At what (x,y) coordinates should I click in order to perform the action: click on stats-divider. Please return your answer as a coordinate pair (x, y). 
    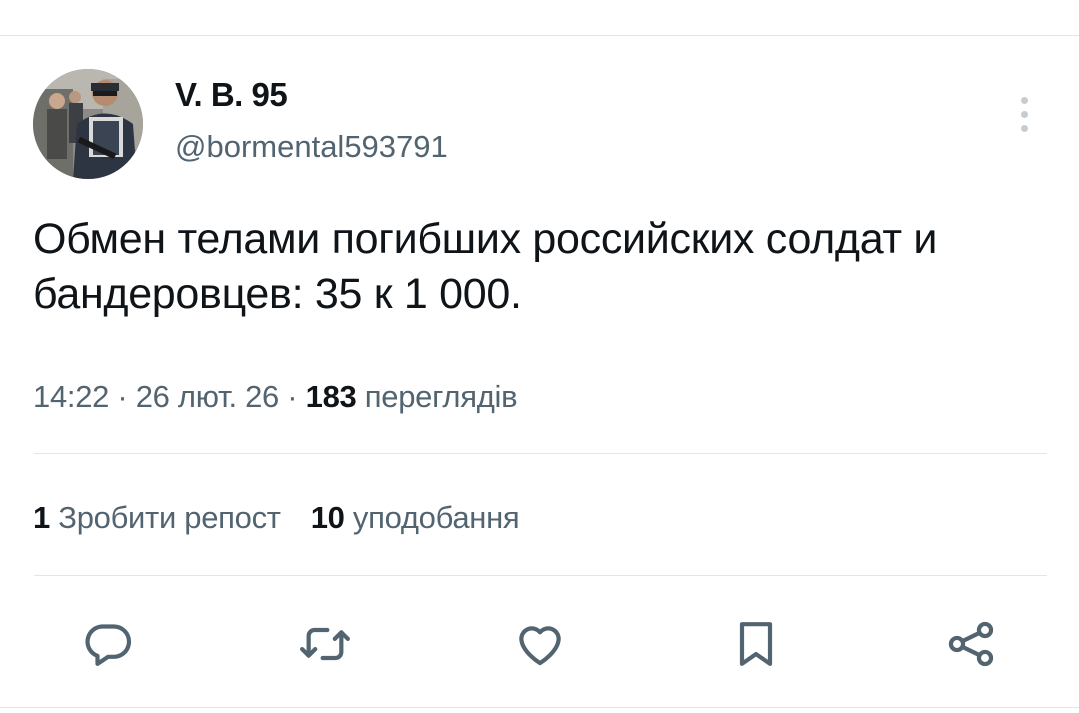
    Looking at the image, I should click on (540, 575).